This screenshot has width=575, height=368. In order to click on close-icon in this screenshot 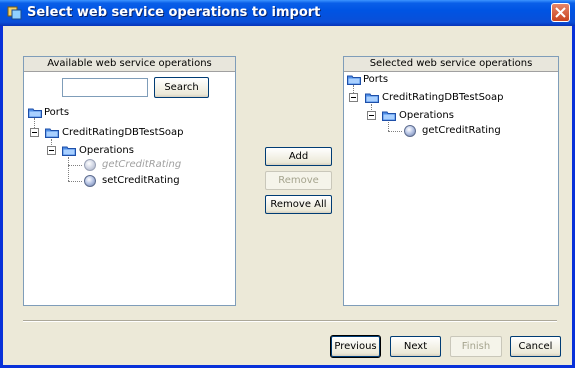, I will do `click(560, 12)`.